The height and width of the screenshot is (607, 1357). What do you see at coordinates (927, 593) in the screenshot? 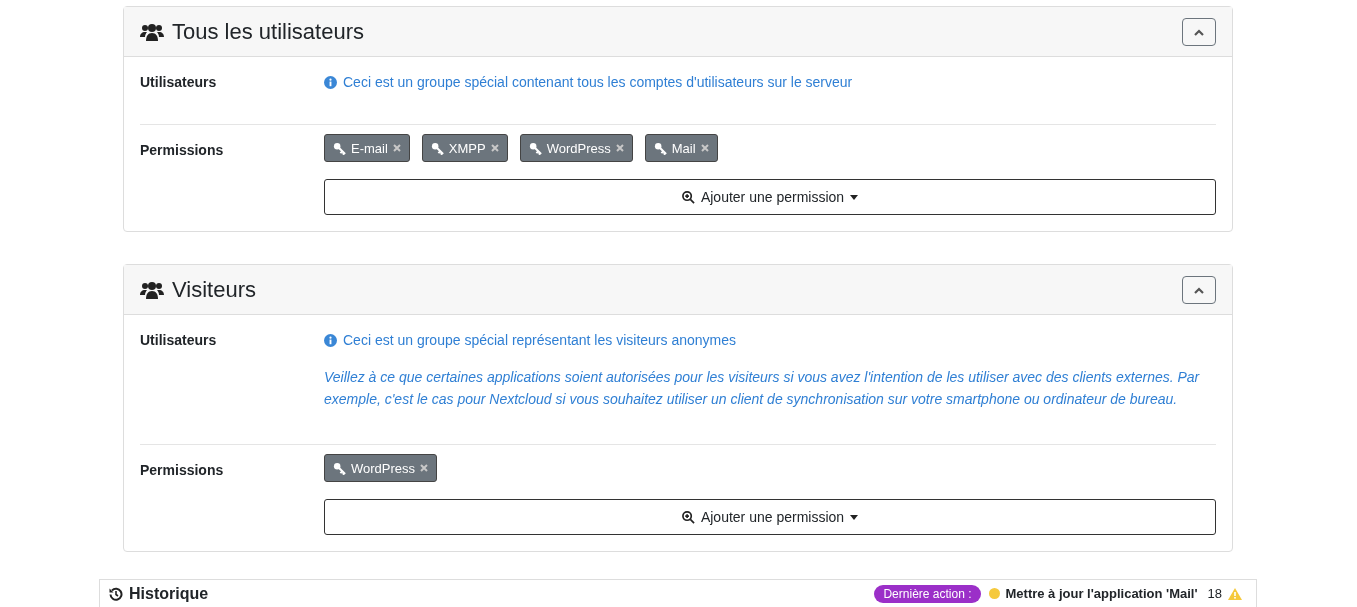
I see `last-action-badge: Dernière action :` at bounding box center [927, 593].